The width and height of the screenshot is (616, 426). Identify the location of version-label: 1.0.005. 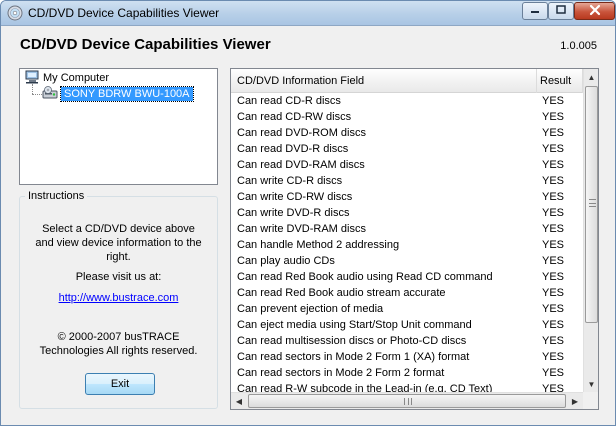
(578, 46).